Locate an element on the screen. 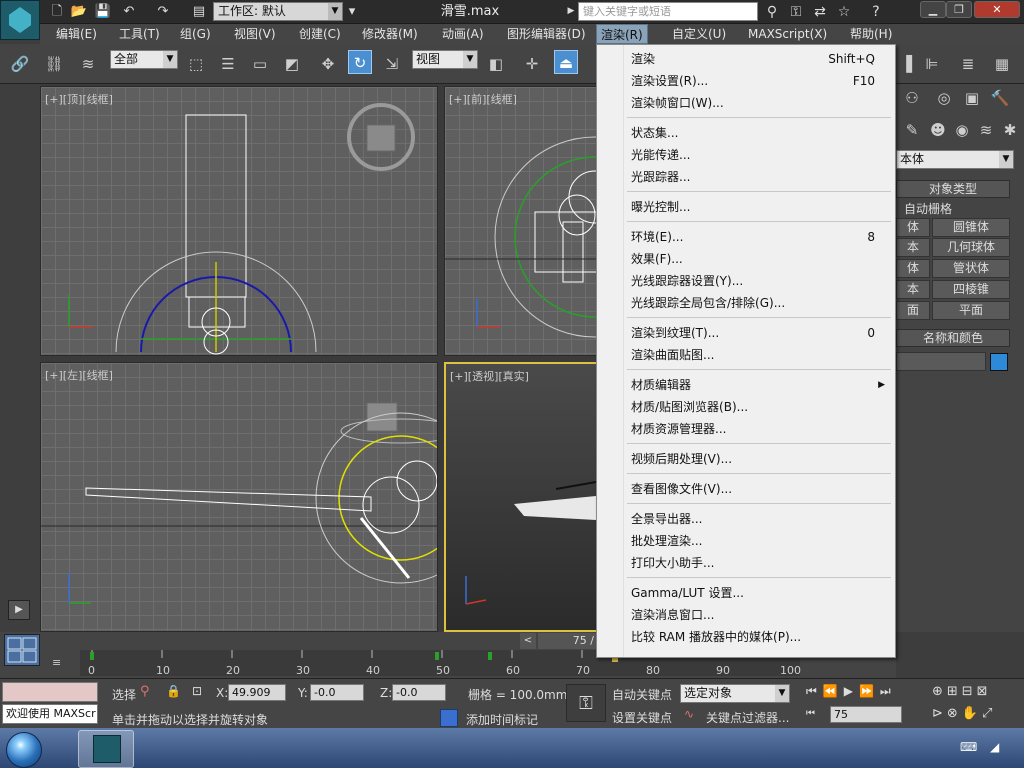 This screenshot has width=1024, height=768. open-file-icon: 📂 is located at coordinates (79, 11).